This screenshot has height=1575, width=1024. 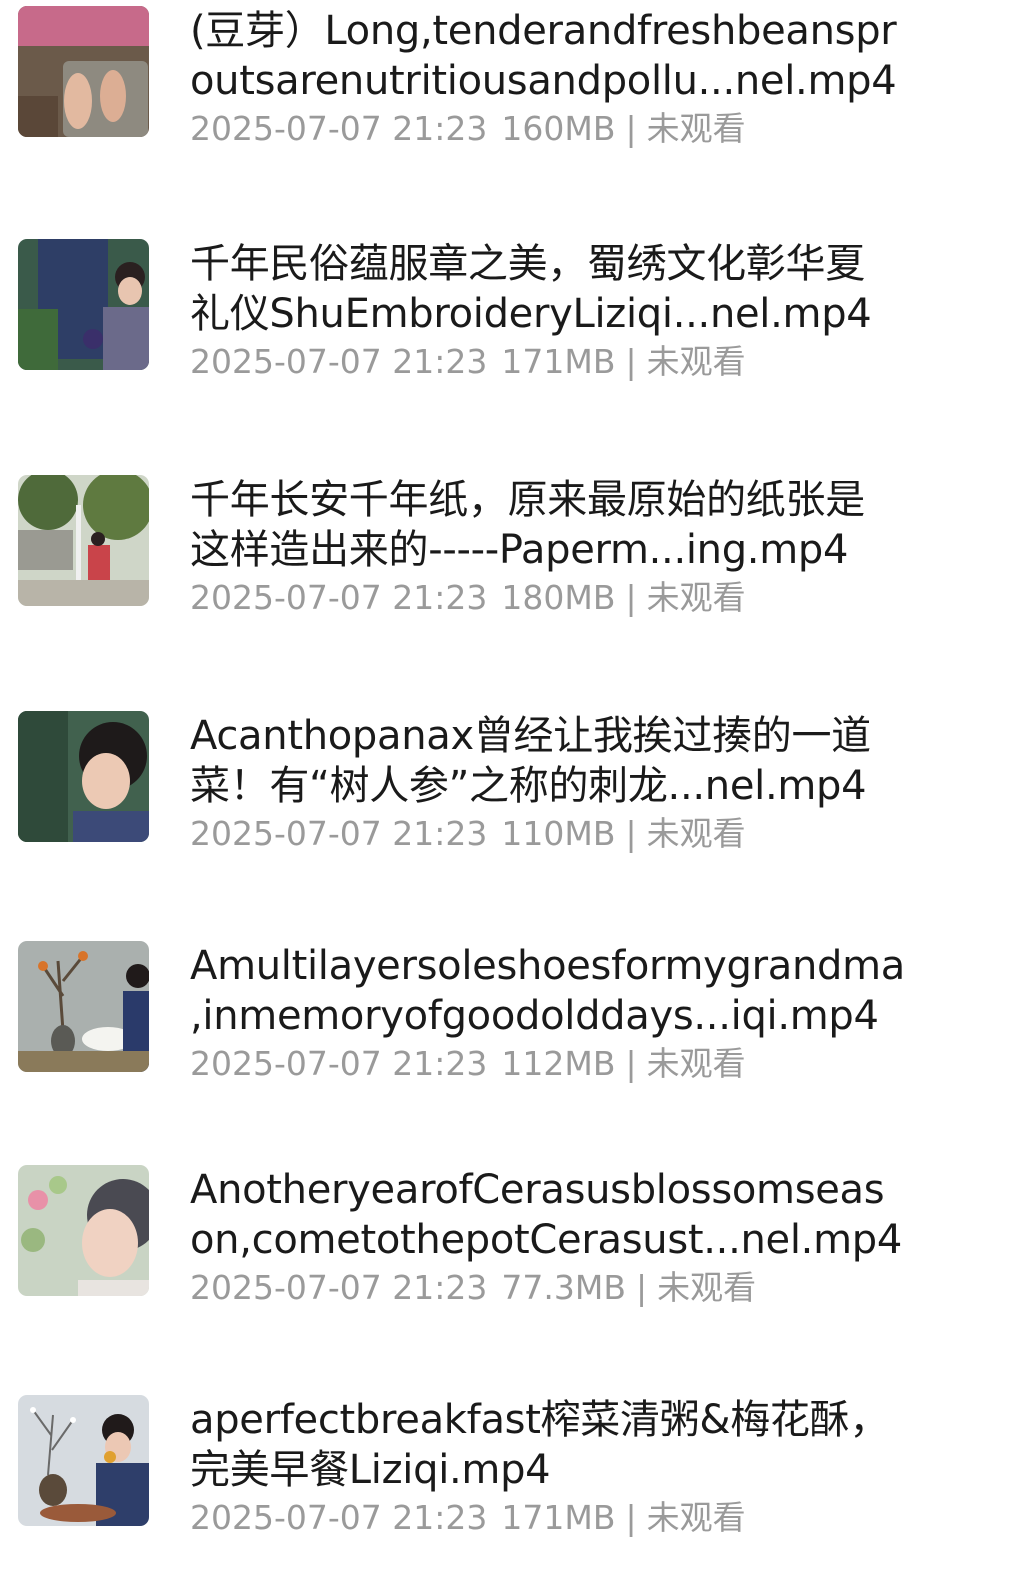 What do you see at coordinates (558, 1063) in the screenshot?
I see `file-size: 112MB` at bounding box center [558, 1063].